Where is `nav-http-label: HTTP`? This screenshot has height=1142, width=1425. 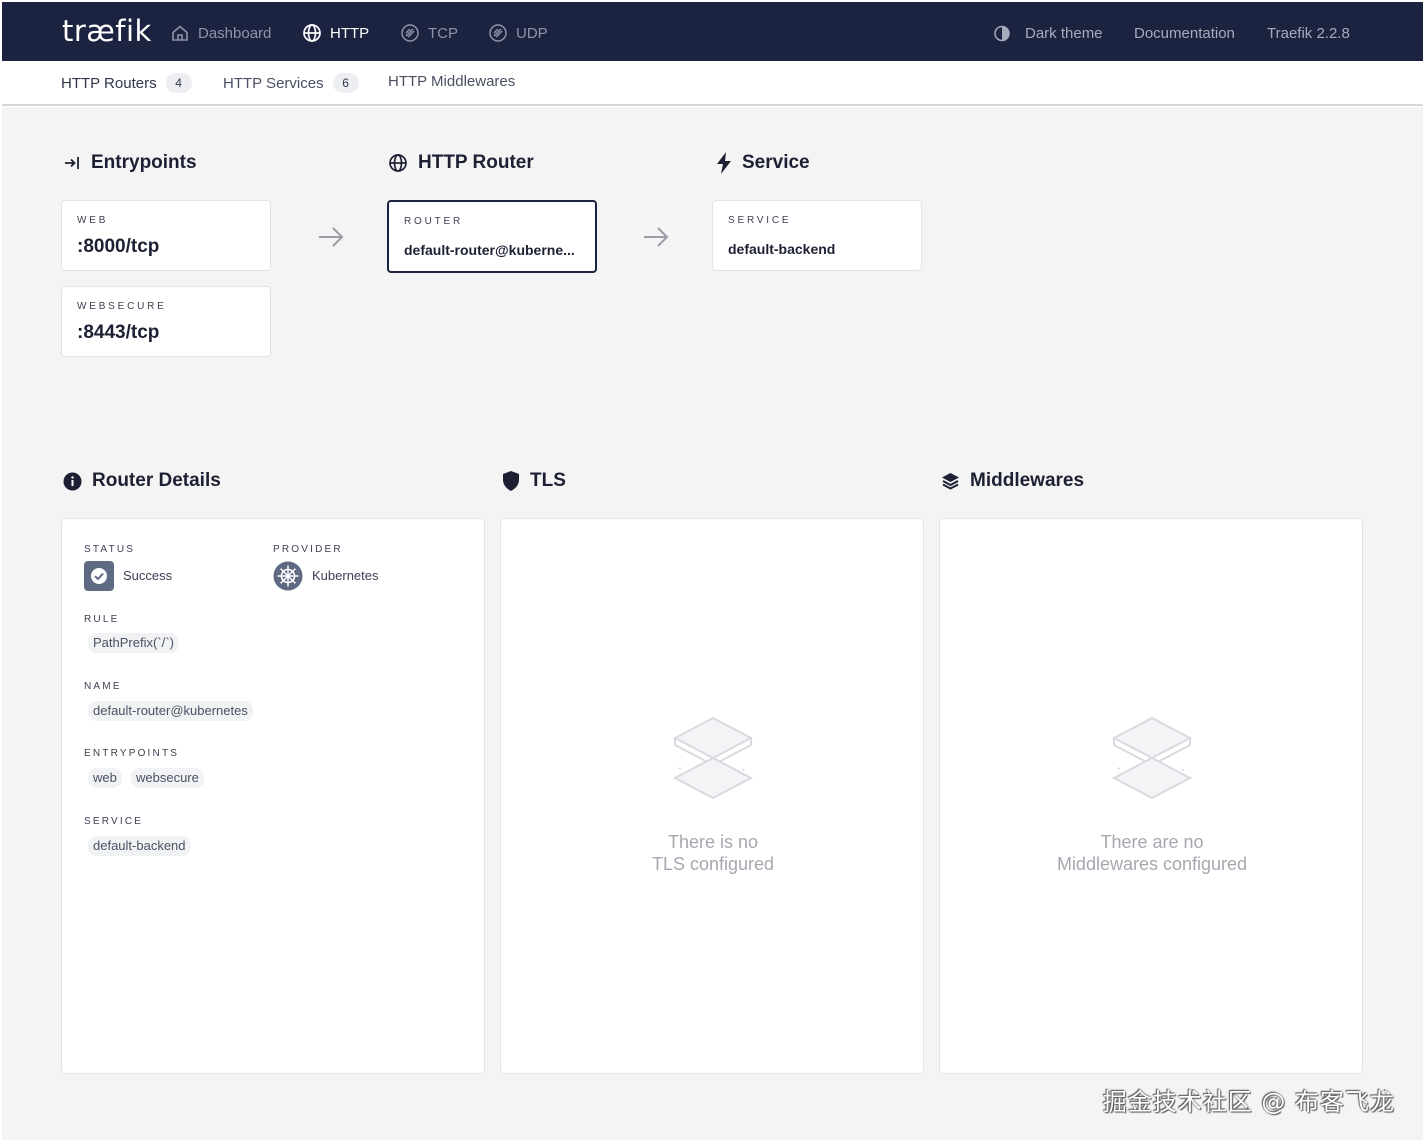 nav-http-label: HTTP is located at coordinates (350, 33).